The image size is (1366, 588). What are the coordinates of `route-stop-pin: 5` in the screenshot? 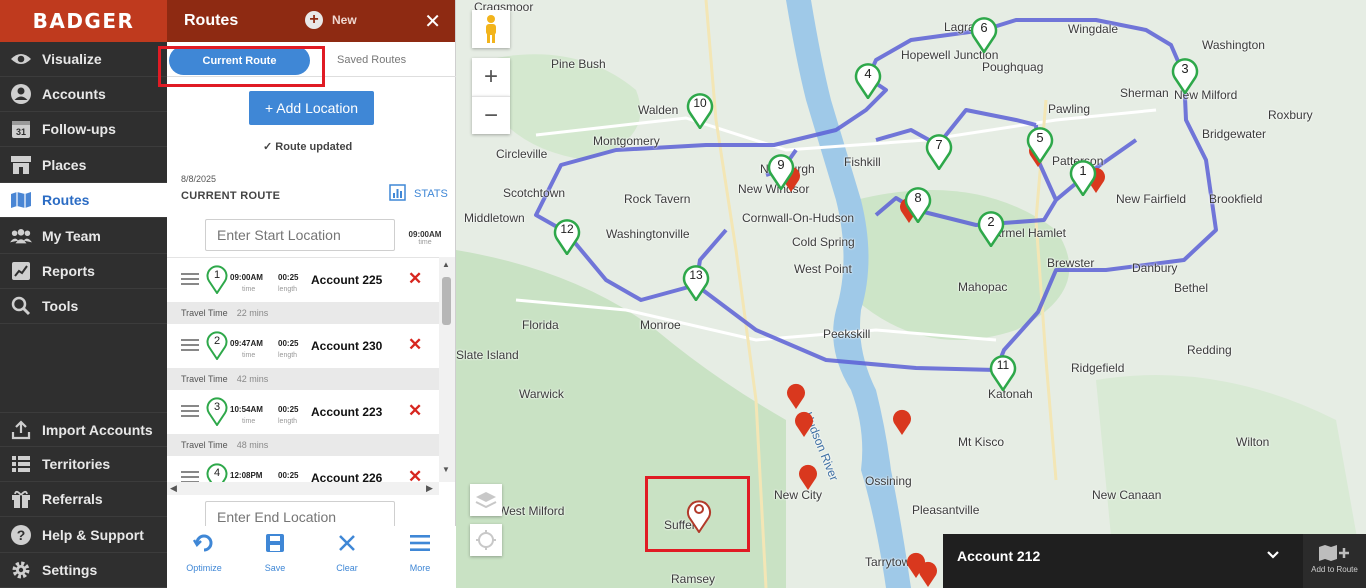 It's located at (1041, 145).